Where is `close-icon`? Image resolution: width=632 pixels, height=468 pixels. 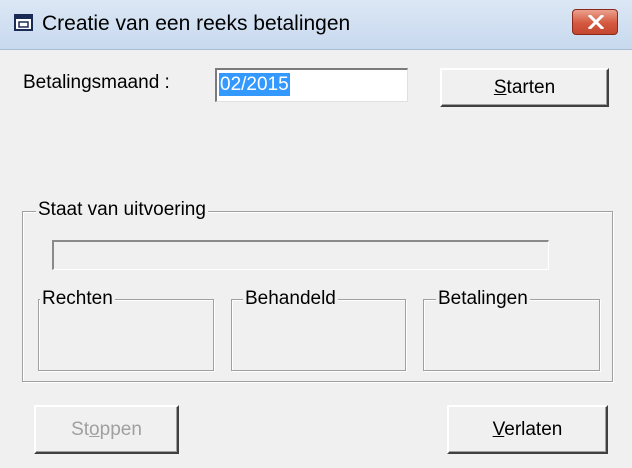
close-icon is located at coordinates (596, 22).